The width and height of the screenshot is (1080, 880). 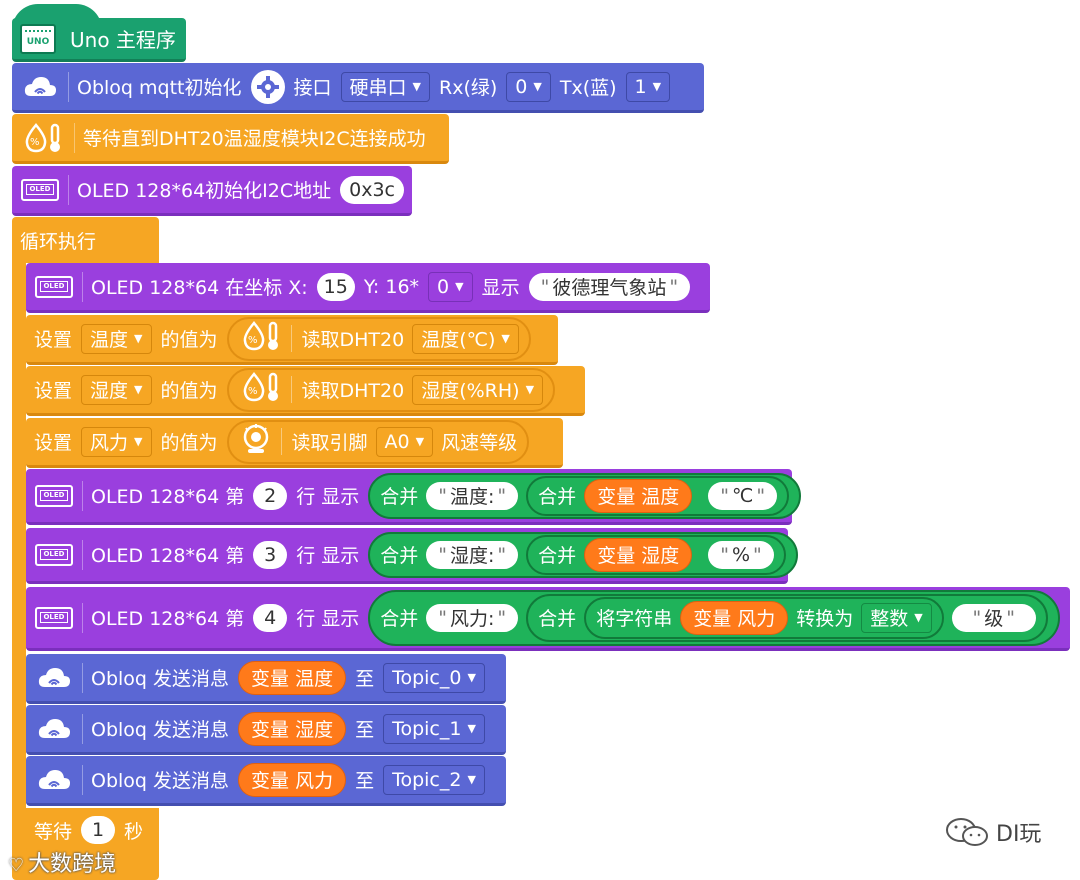 What do you see at coordinates (385, 86) in the screenshot?
I see `port-dropdown: 硬串口 ▼` at bounding box center [385, 86].